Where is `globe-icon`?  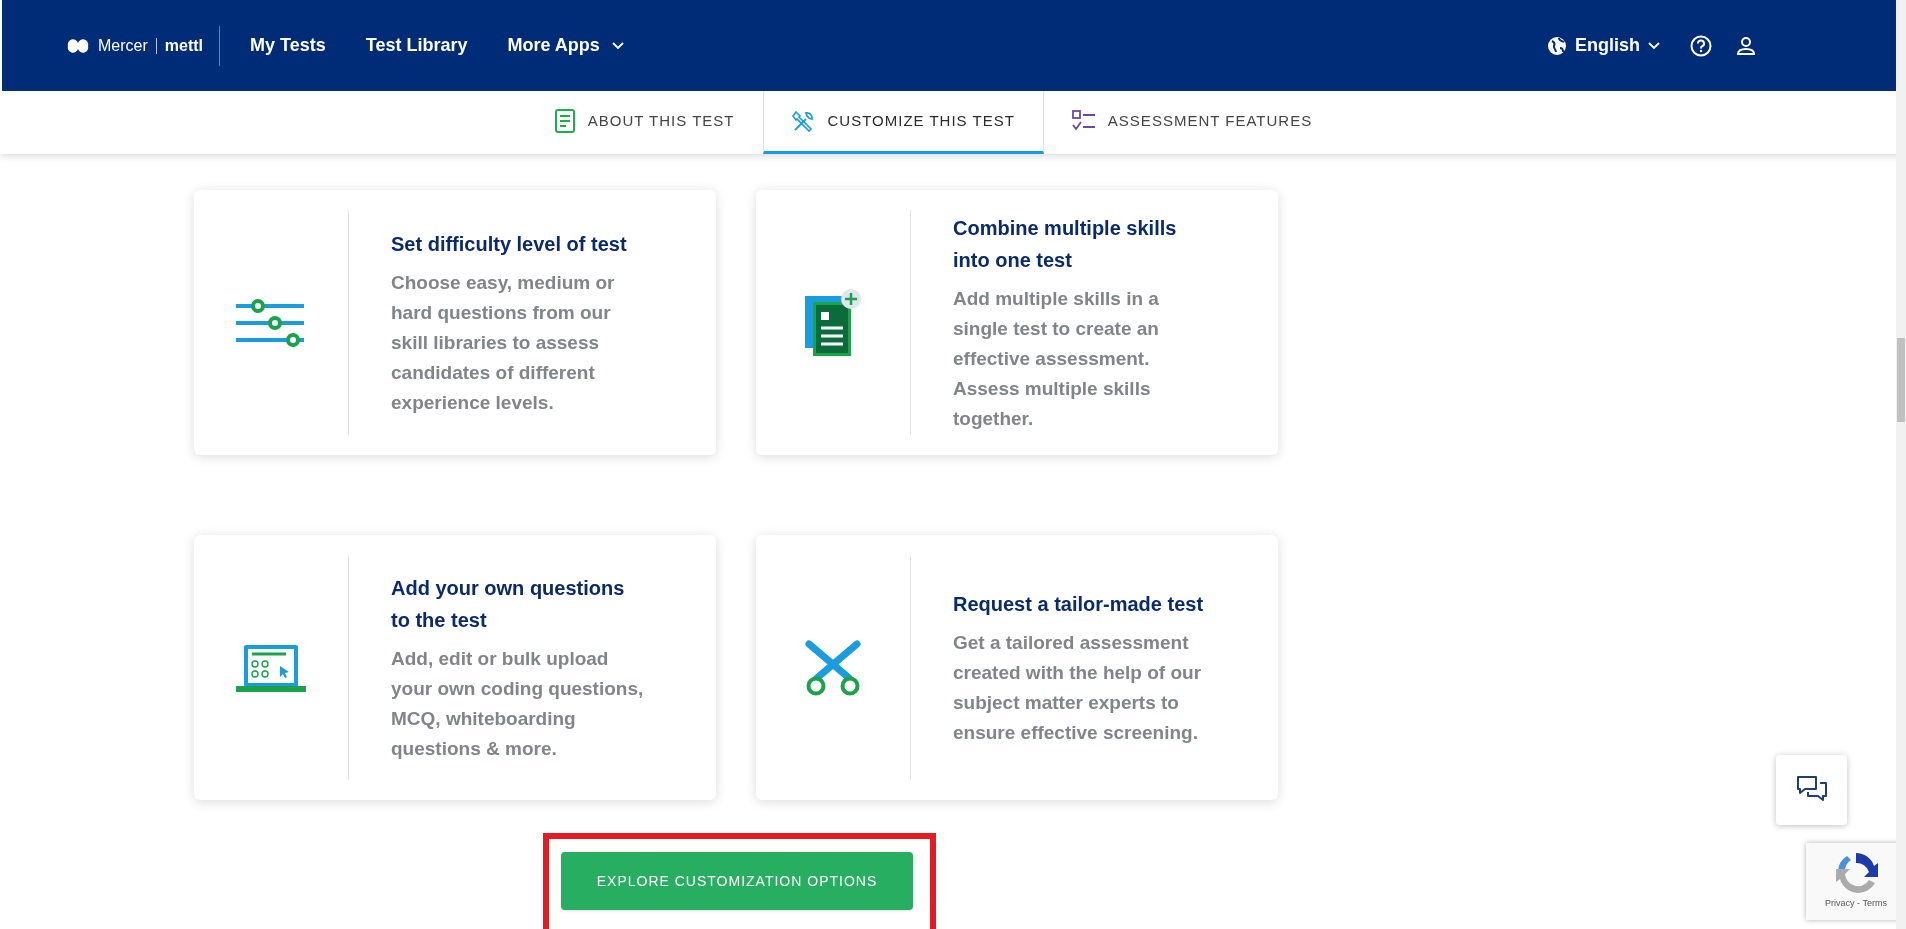
globe-icon is located at coordinates (1557, 45).